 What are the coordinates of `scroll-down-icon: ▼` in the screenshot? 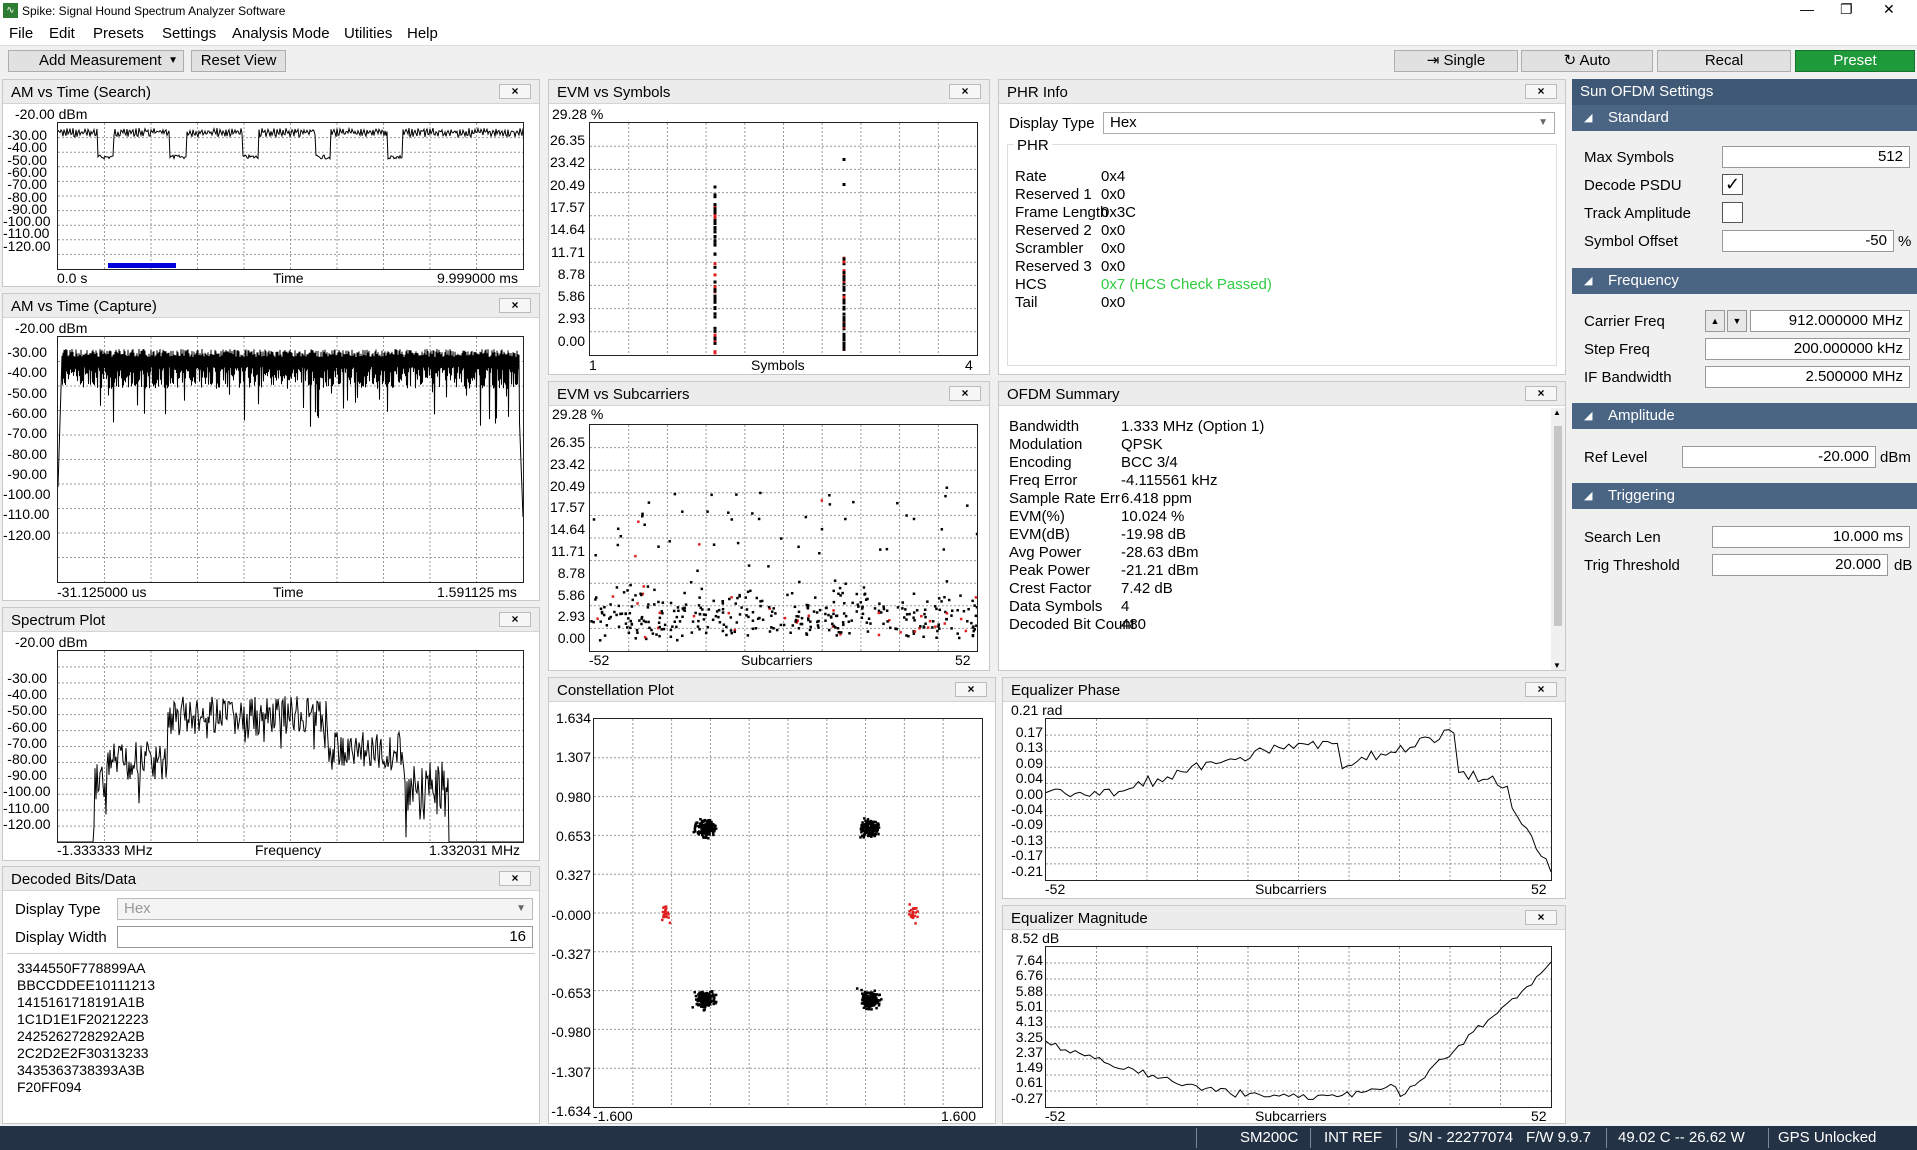 It's located at (1557, 665).